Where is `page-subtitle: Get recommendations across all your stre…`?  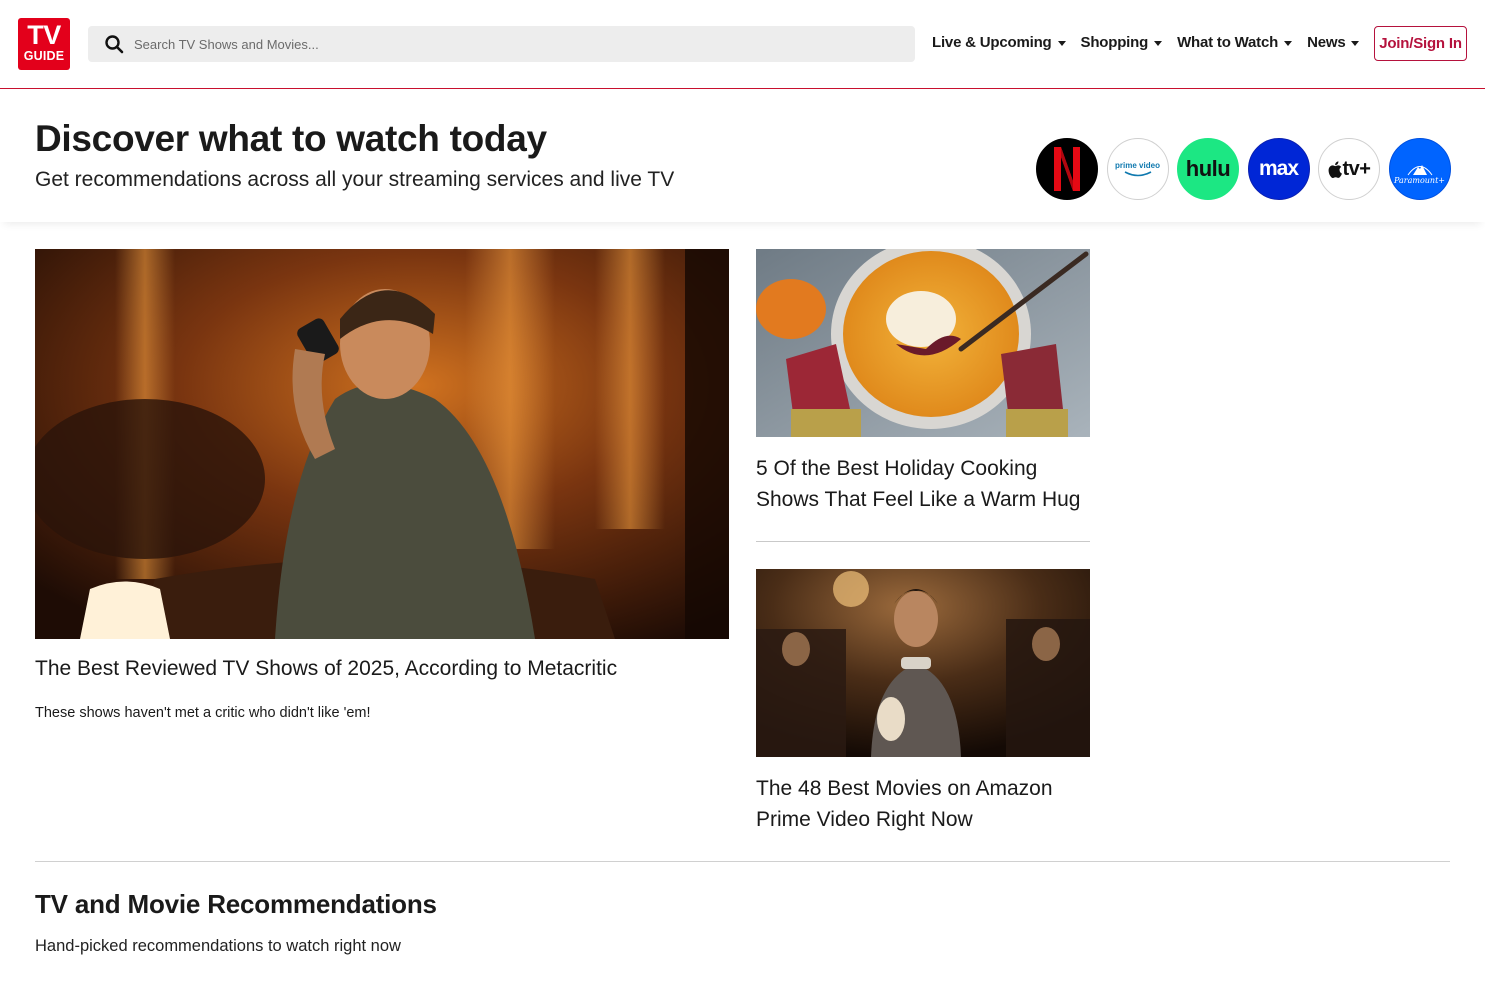
page-subtitle: Get recommendations across all your stre… is located at coordinates (355, 179).